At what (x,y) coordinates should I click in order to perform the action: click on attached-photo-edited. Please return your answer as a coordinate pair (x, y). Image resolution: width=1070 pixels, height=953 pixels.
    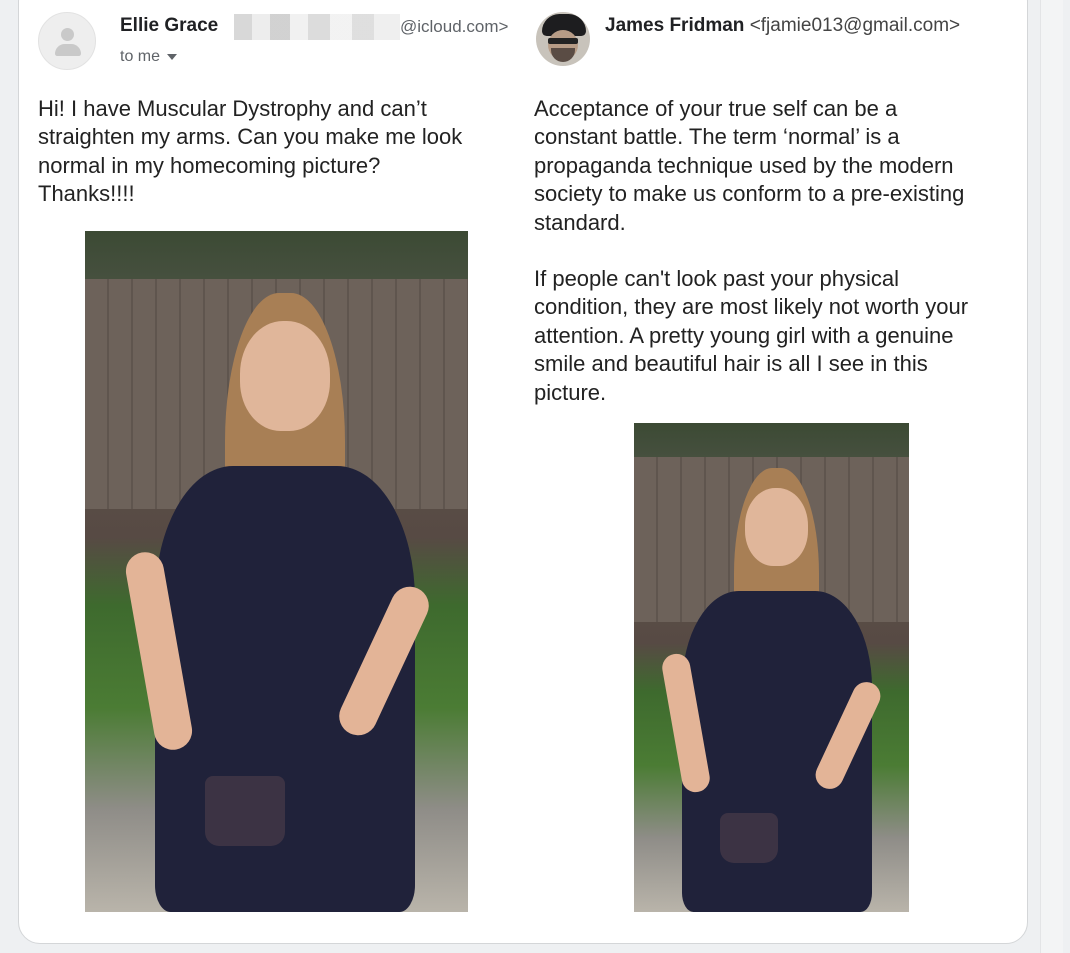
    Looking at the image, I should click on (771, 667).